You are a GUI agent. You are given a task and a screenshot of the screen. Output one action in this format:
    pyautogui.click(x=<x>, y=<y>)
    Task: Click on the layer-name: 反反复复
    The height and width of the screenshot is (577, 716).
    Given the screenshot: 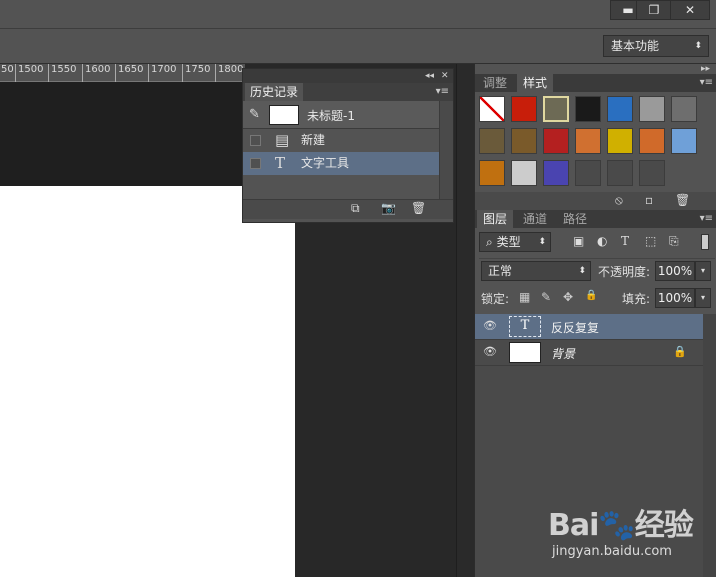 What is the action you would take?
    pyautogui.click(x=575, y=327)
    